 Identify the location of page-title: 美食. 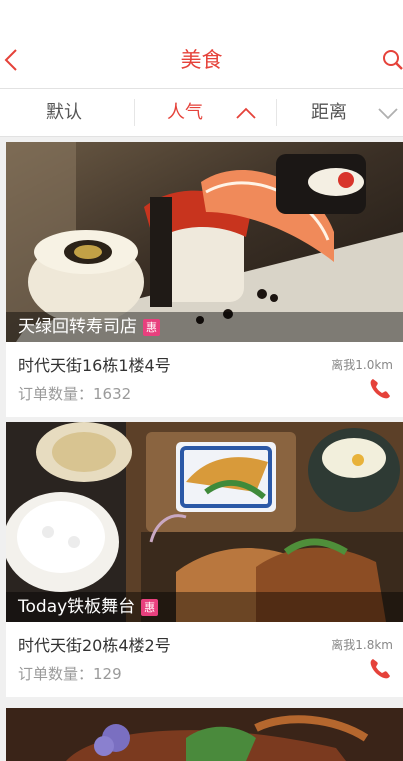
(201, 60).